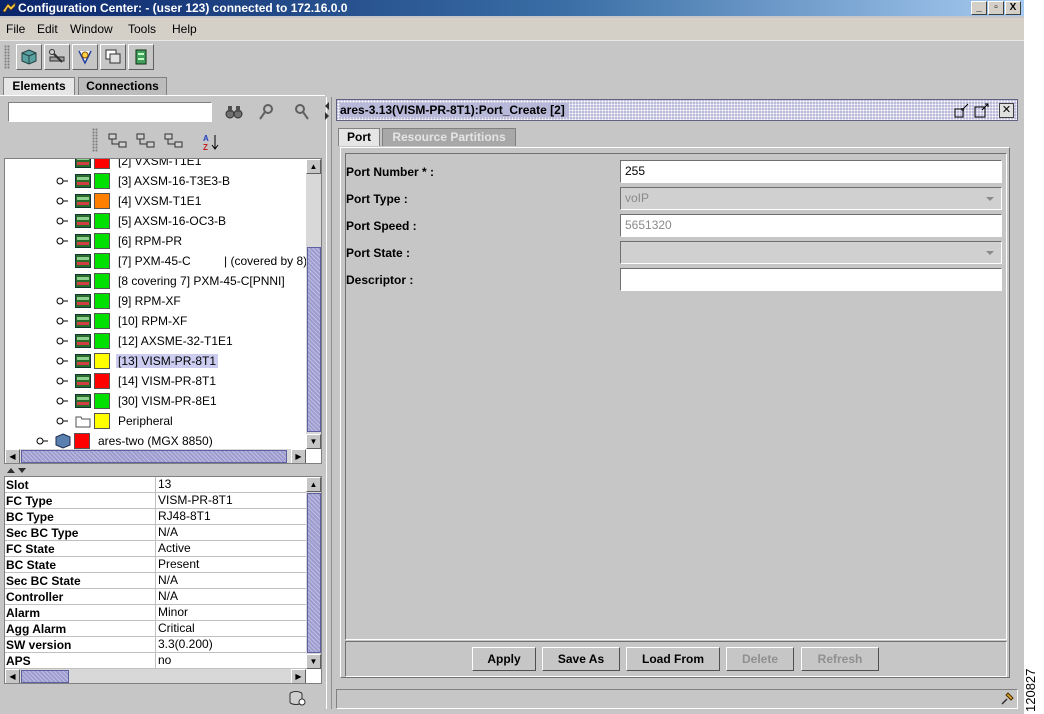  What do you see at coordinates (146, 141) in the screenshot?
I see `collapse-tree-icon` at bounding box center [146, 141].